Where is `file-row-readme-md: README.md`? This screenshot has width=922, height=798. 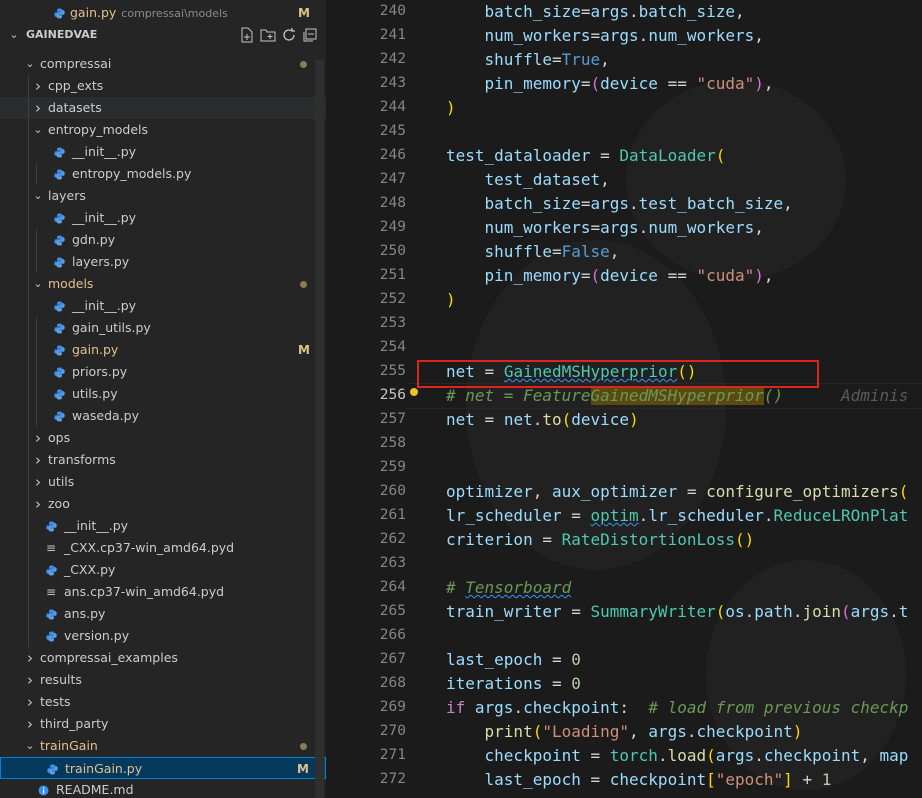
file-row-readme-md: README.md is located at coordinates (163, 788).